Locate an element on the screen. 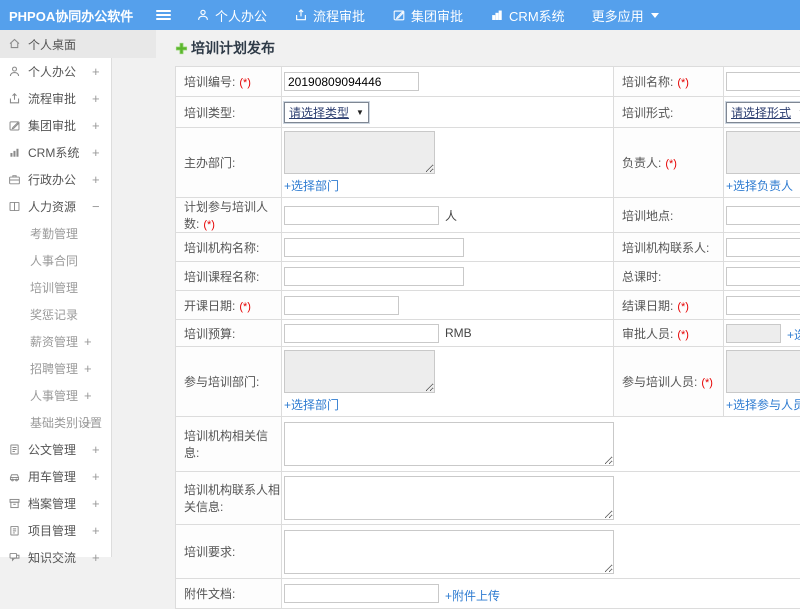 Image resolution: width=800 pixels, height=609 pixels. training-type-select: 请选择类型 ▼ is located at coordinates (326, 112).